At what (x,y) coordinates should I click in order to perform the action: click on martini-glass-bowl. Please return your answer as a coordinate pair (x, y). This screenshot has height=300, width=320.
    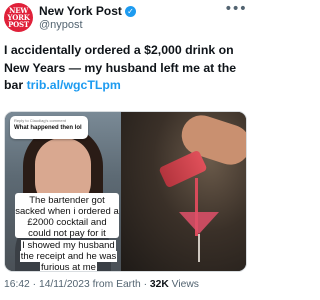
    Looking at the image, I should click on (199, 223).